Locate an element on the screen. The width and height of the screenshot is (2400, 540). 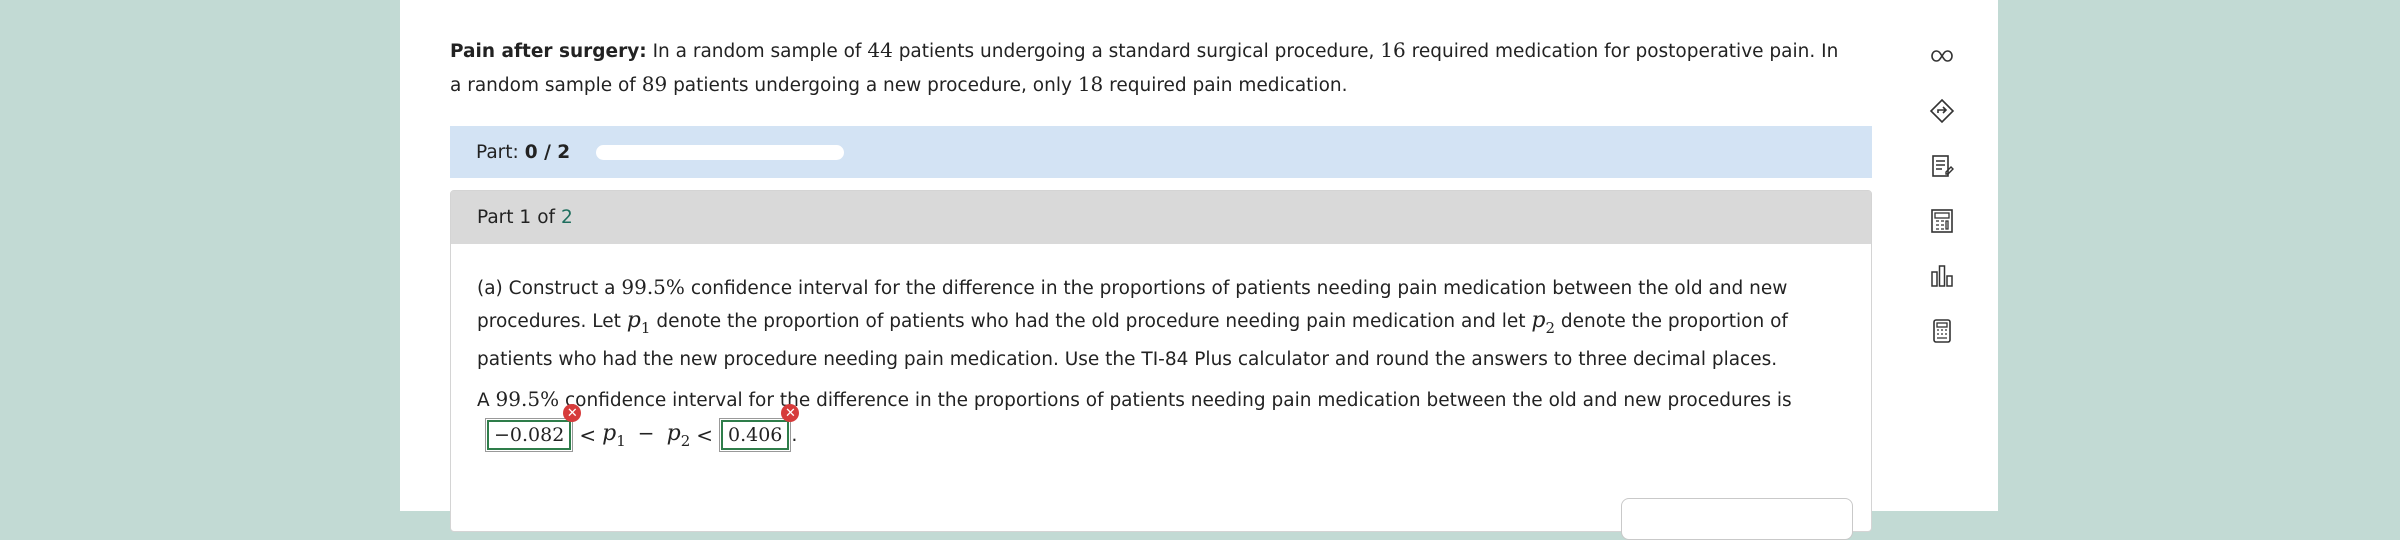
period: . is located at coordinates (794, 435).